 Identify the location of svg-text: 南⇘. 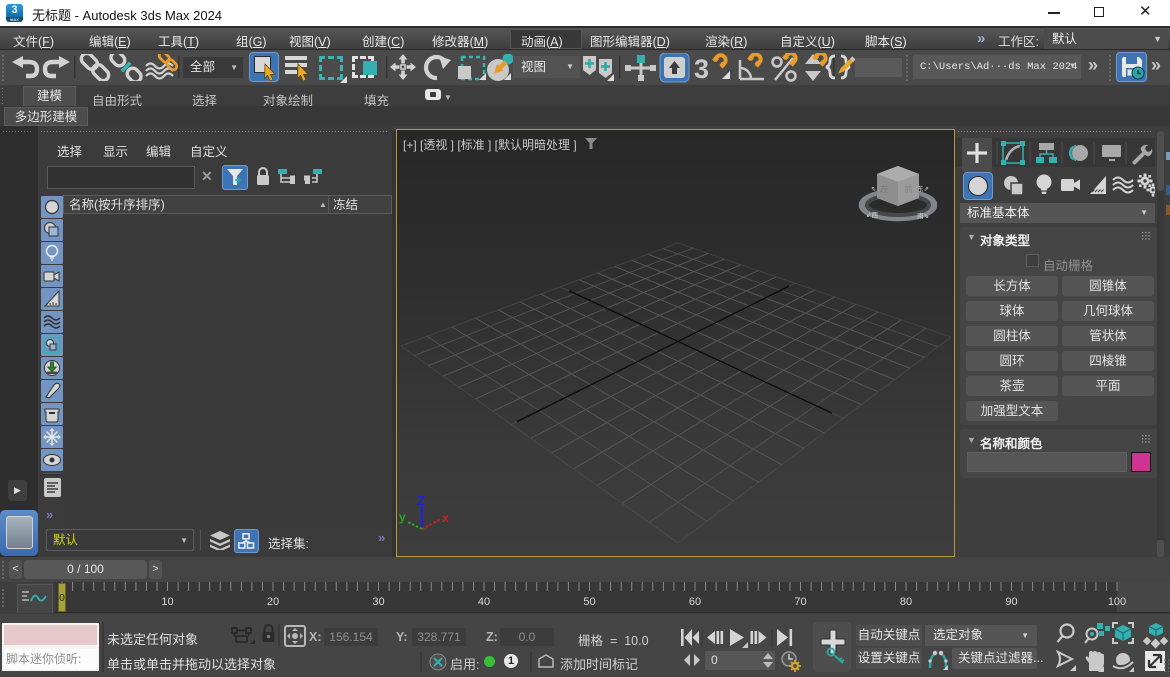
(923, 215).